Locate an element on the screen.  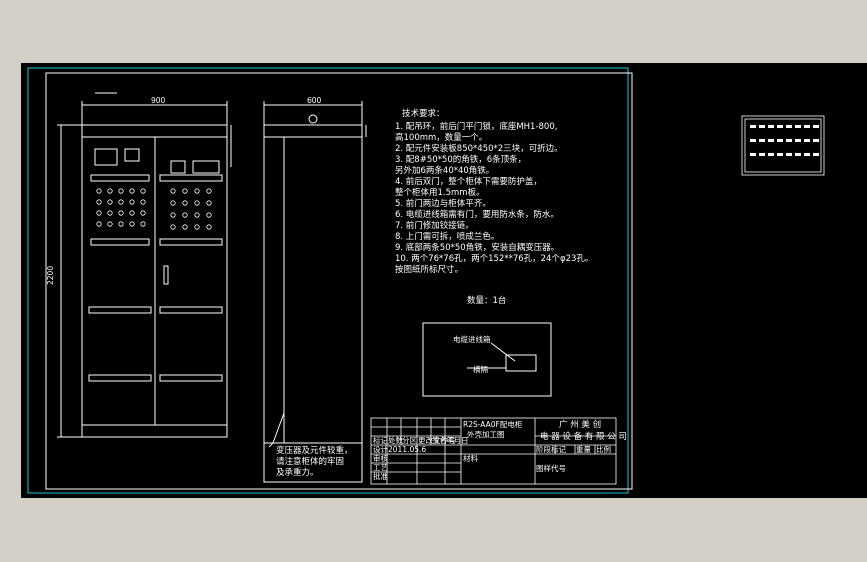
role-craft: 工艺 is located at coordinates (380, 467).